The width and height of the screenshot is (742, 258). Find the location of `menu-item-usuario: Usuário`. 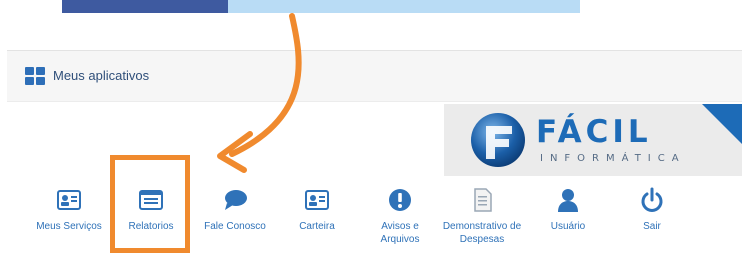

menu-item-usuario: Usuário is located at coordinates (568, 222).